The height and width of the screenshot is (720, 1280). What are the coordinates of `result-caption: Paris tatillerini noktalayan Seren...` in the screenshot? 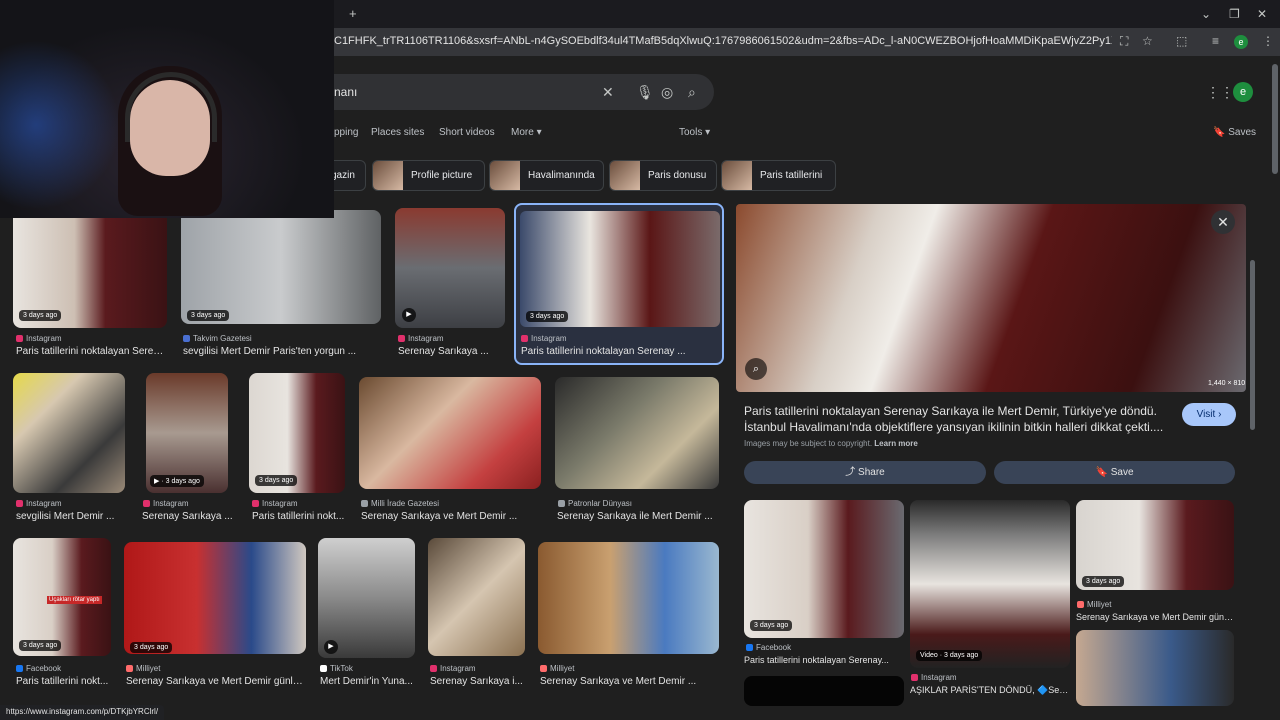 It's located at (91, 351).